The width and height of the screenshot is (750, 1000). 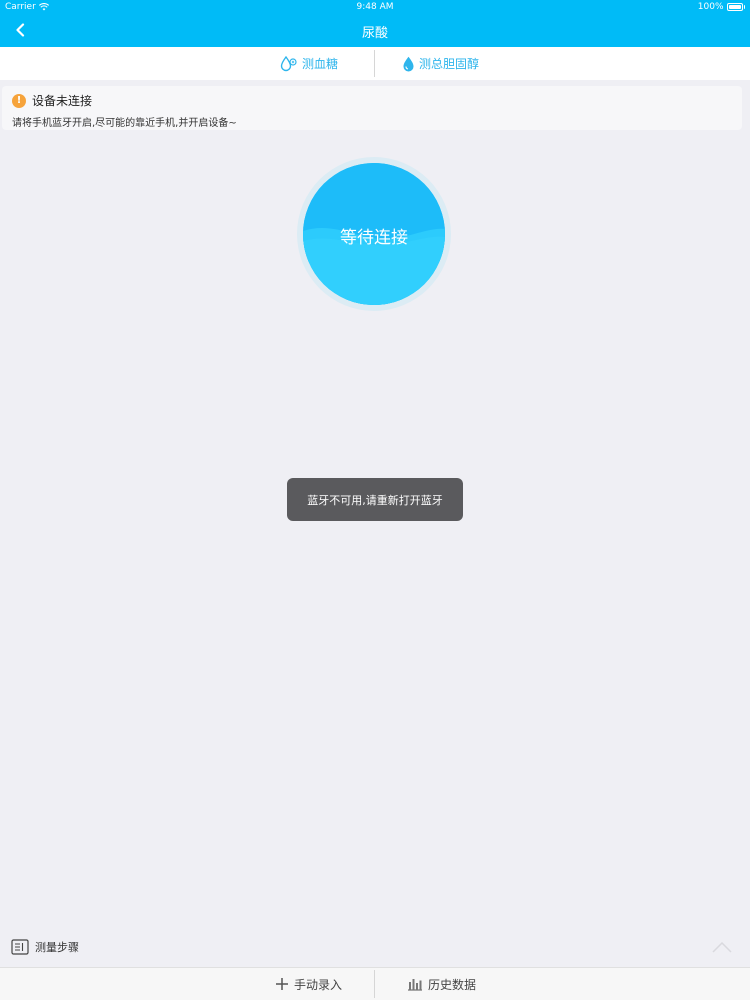 I want to click on battery-percent: 100%, so click(x=710, y=7).